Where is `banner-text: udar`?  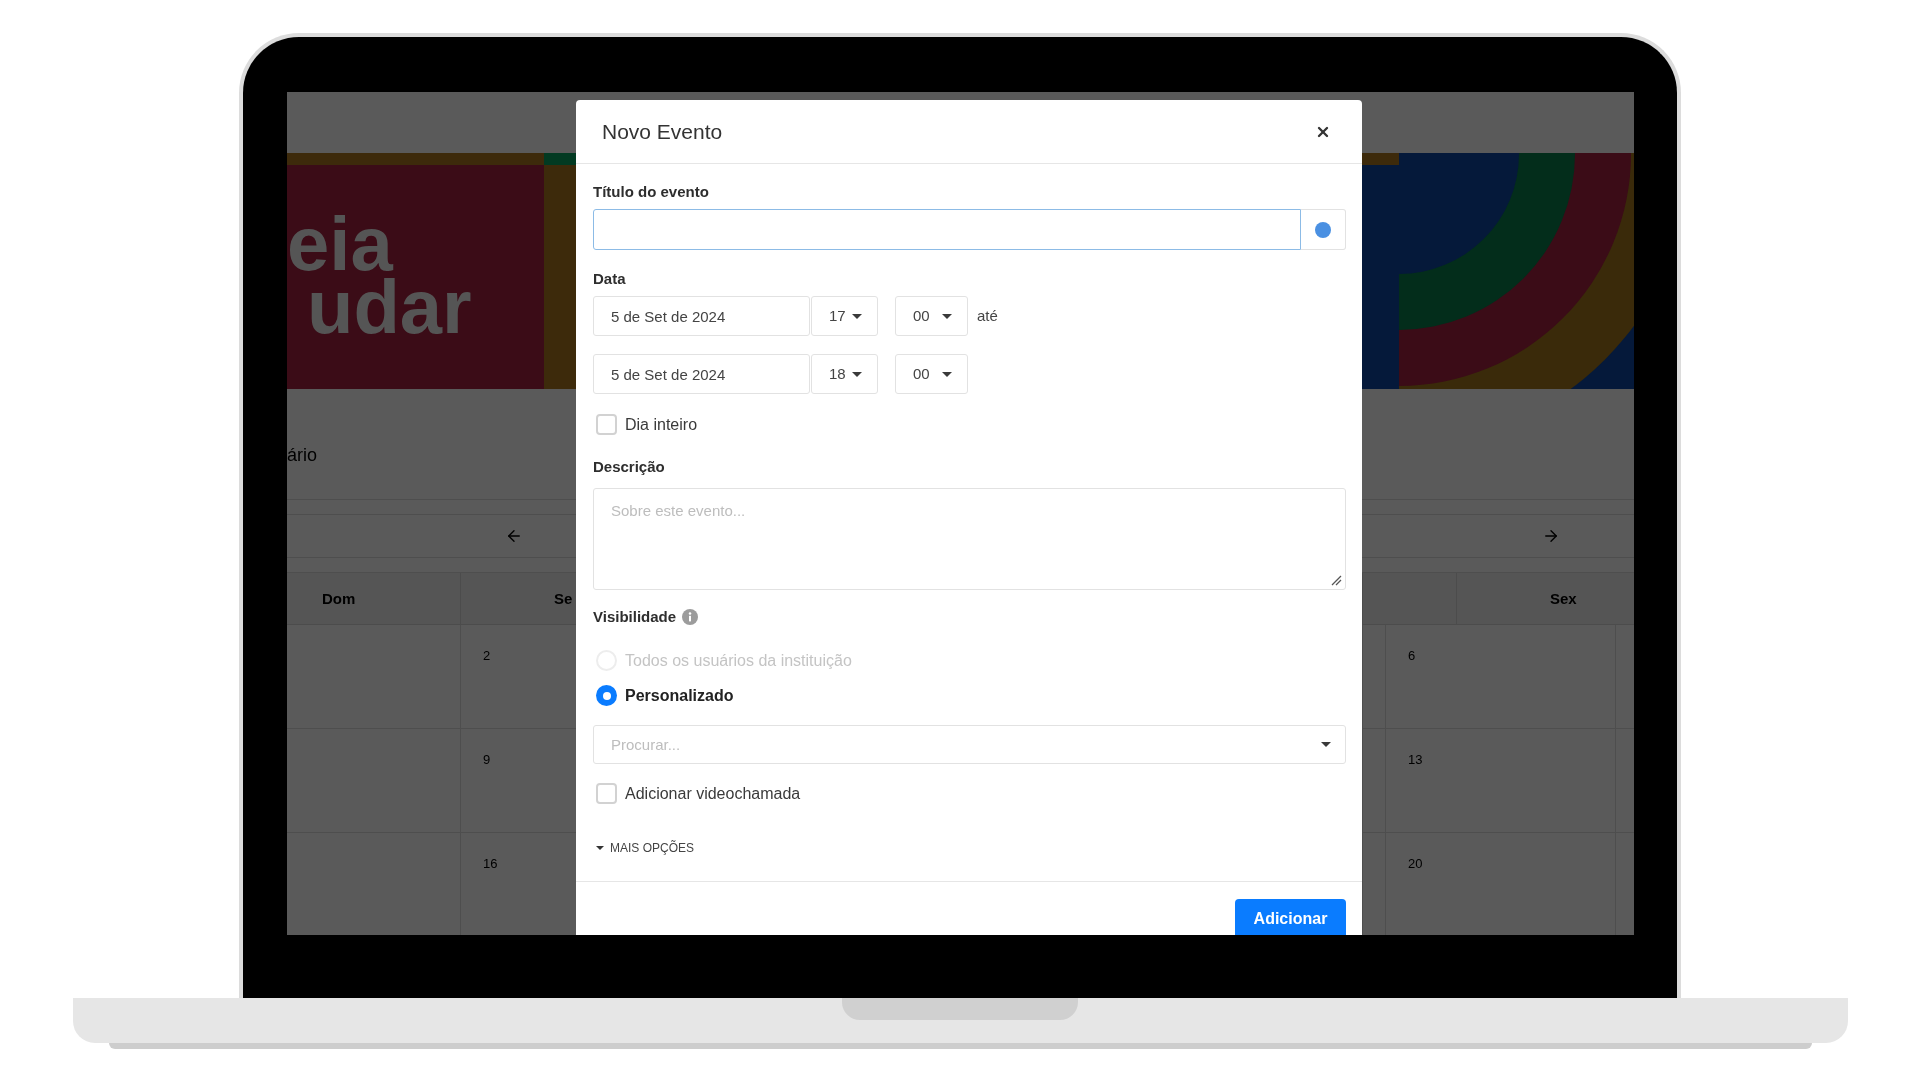 banner-text: udar is located at coordinates (389, 306).